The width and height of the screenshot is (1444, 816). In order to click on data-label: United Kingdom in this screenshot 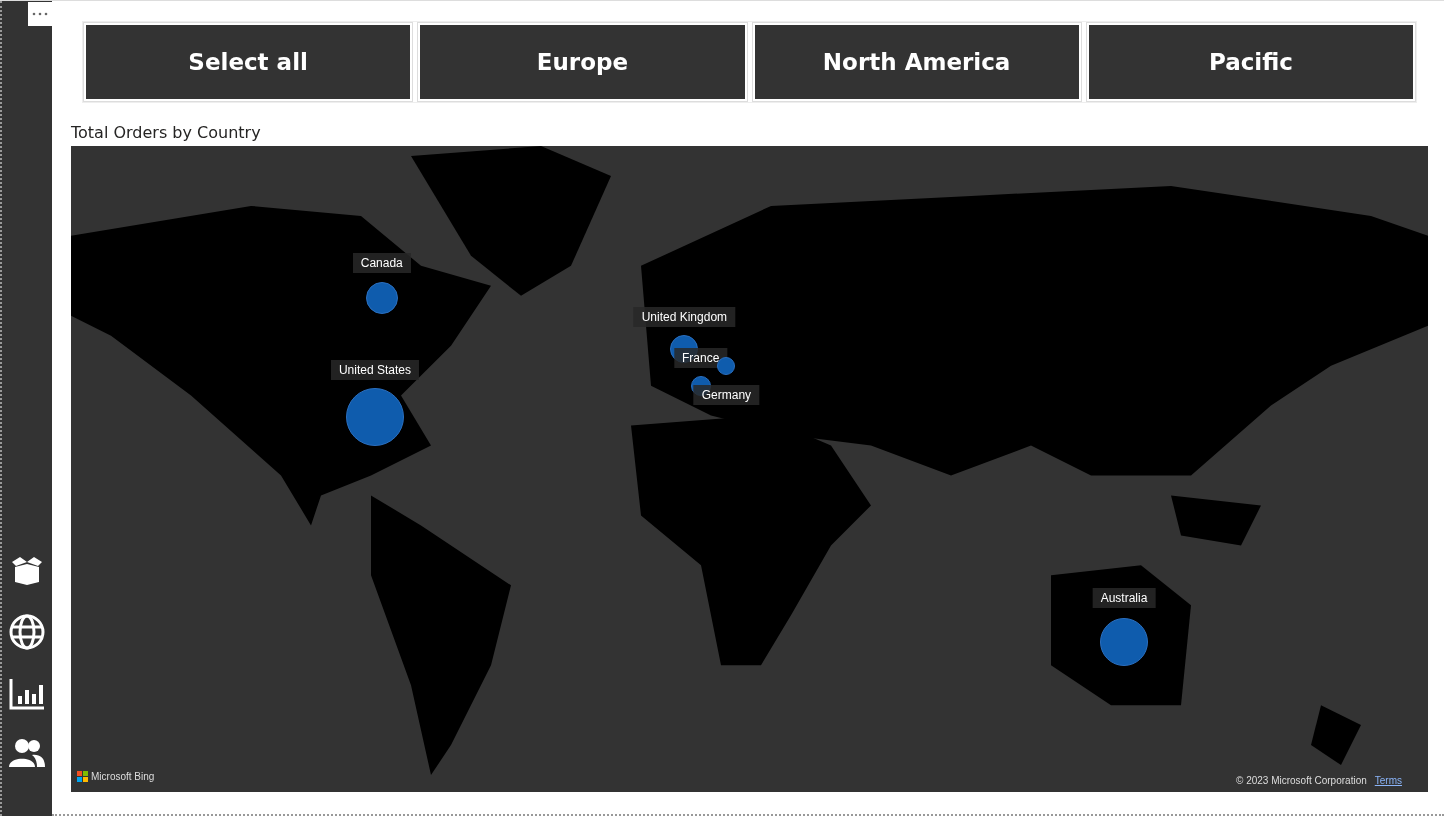, I will do `click(684, 316)`.